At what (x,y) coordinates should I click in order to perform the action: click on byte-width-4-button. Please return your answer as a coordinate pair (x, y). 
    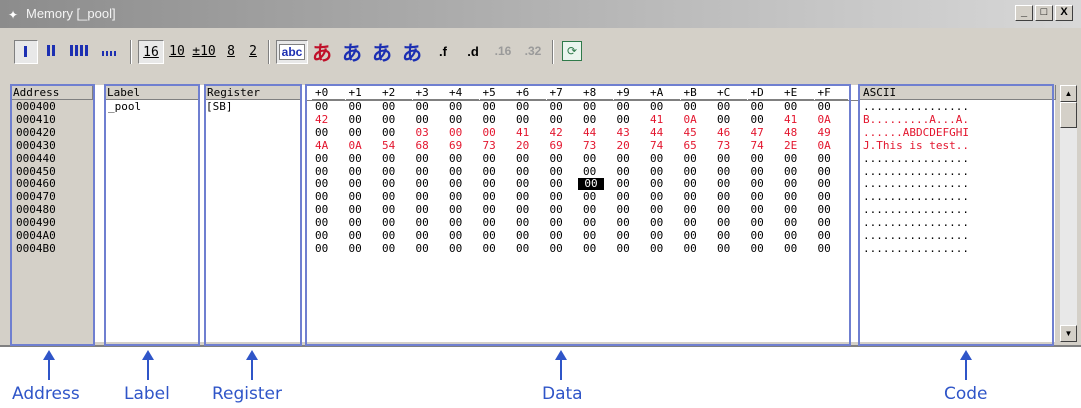
    Looking at the image, I should click on (80, 51).